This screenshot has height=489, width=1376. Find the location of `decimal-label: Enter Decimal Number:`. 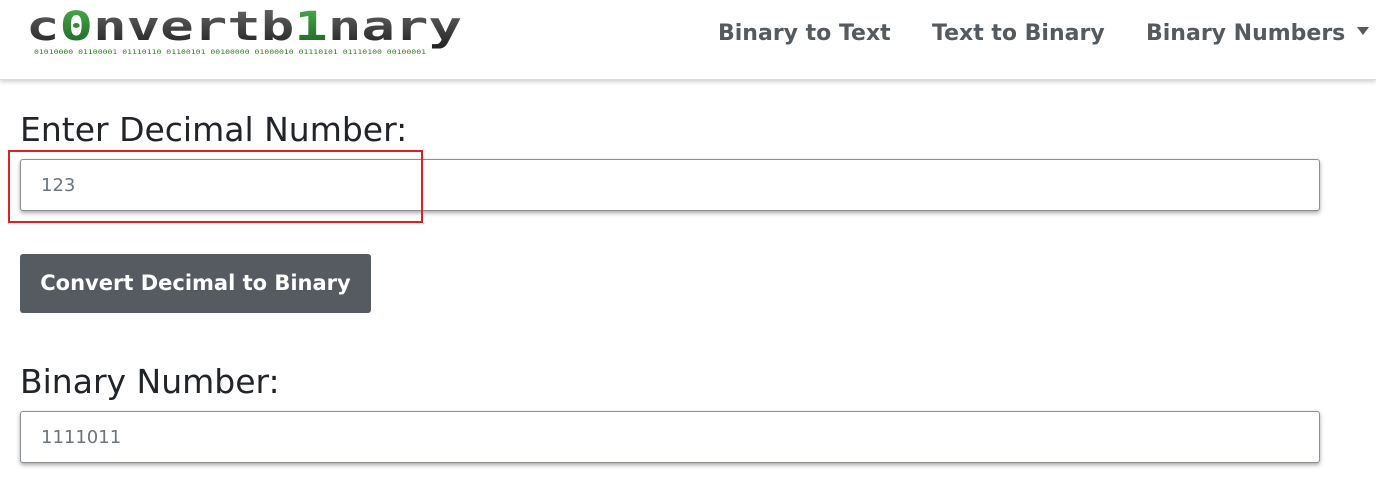

decimal-label: Enter Decimal Number: is located at coordinates (214, 129).